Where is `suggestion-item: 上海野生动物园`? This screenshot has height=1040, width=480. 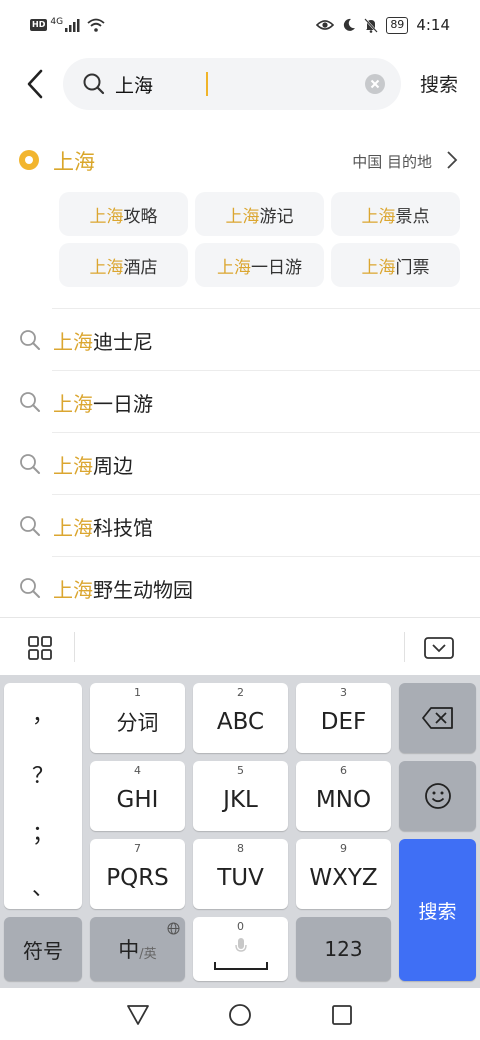 suggestion-item: 上海野生动物园 is located at coordinates (240, 588).